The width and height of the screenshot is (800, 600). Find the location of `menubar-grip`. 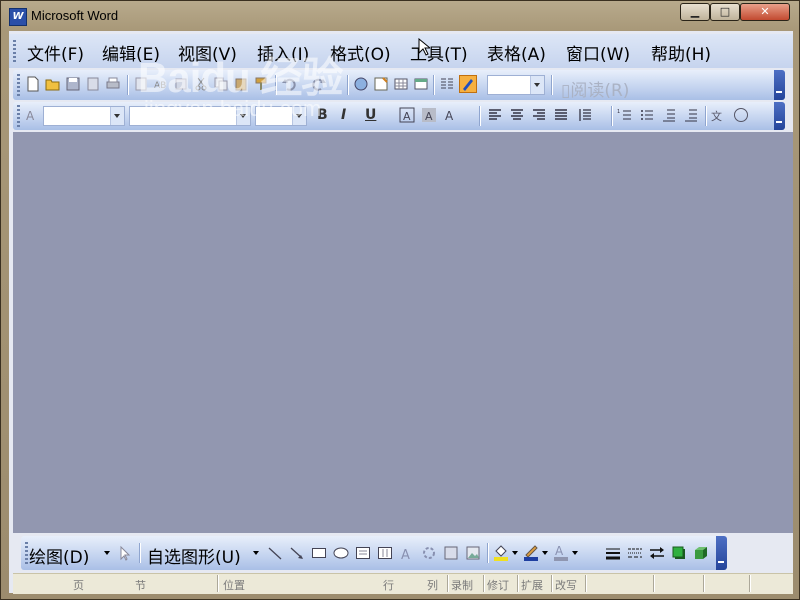

menubar-grip is located at coordinates (14, 51).